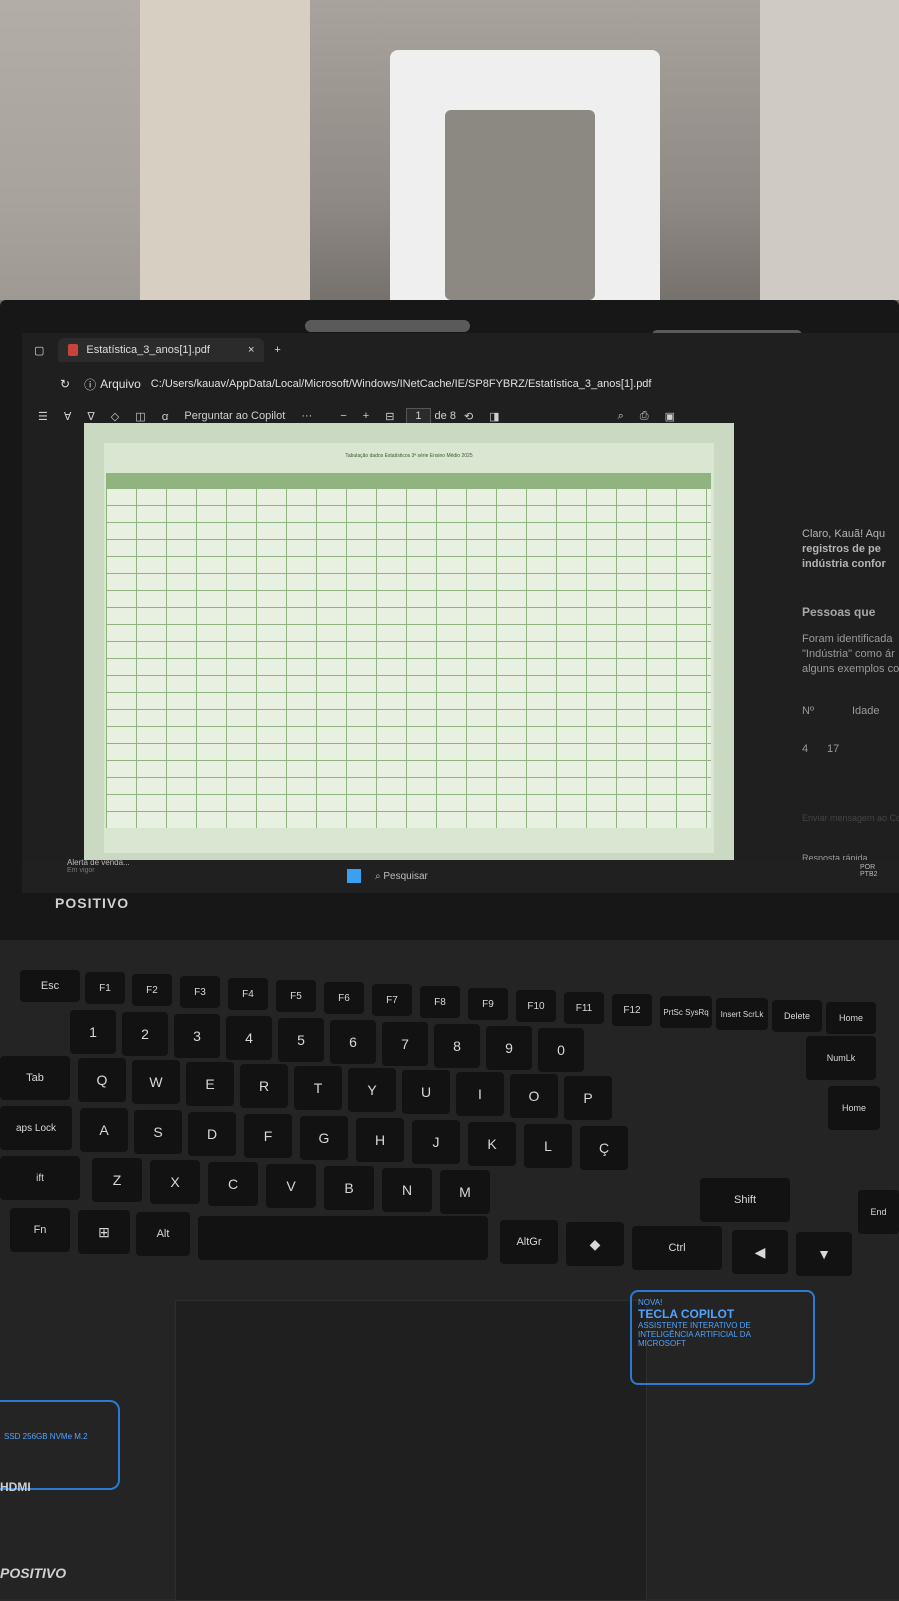 This screenshot has width=899, height=1601. I want to click on key-alt: Alt, so click(163, 1234).